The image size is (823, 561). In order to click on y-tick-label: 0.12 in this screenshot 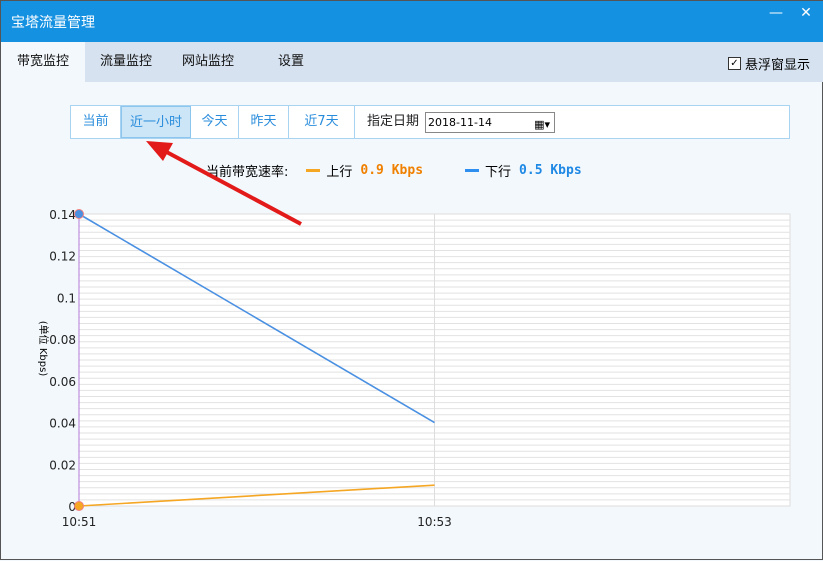, I will do `click(62, 257)`.